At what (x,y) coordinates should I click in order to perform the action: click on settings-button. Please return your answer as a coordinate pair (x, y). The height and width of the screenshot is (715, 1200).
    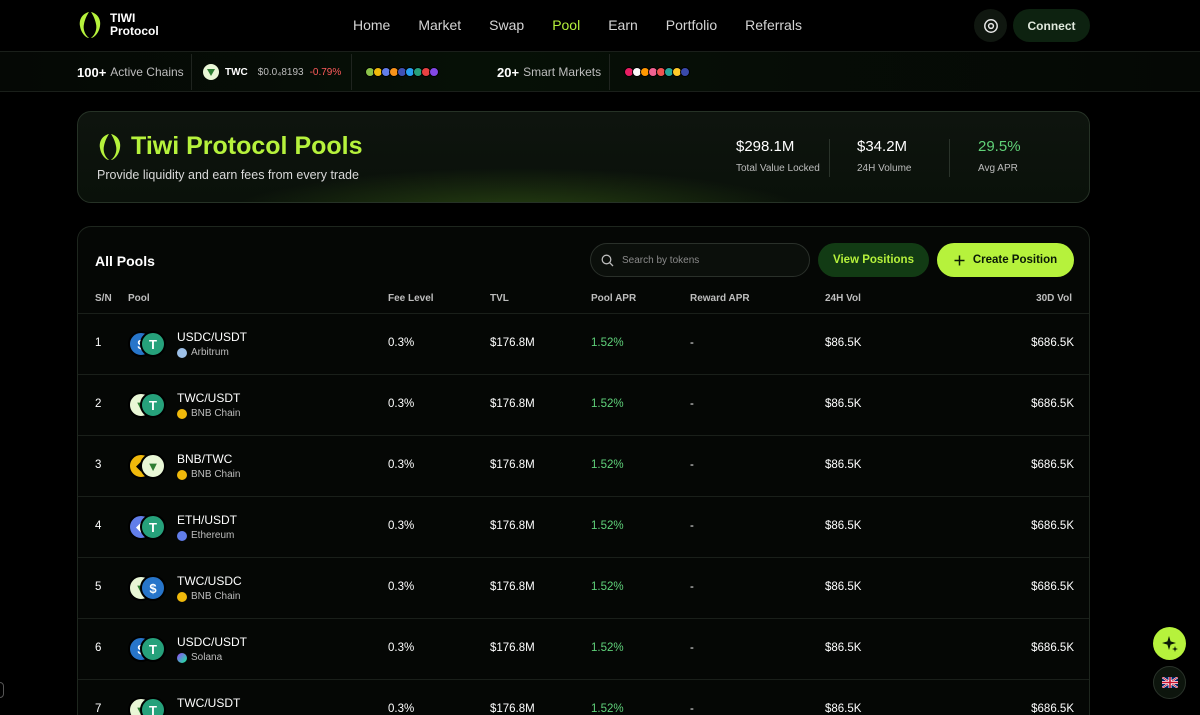
    Looking at the image, I should click on (990, 25).